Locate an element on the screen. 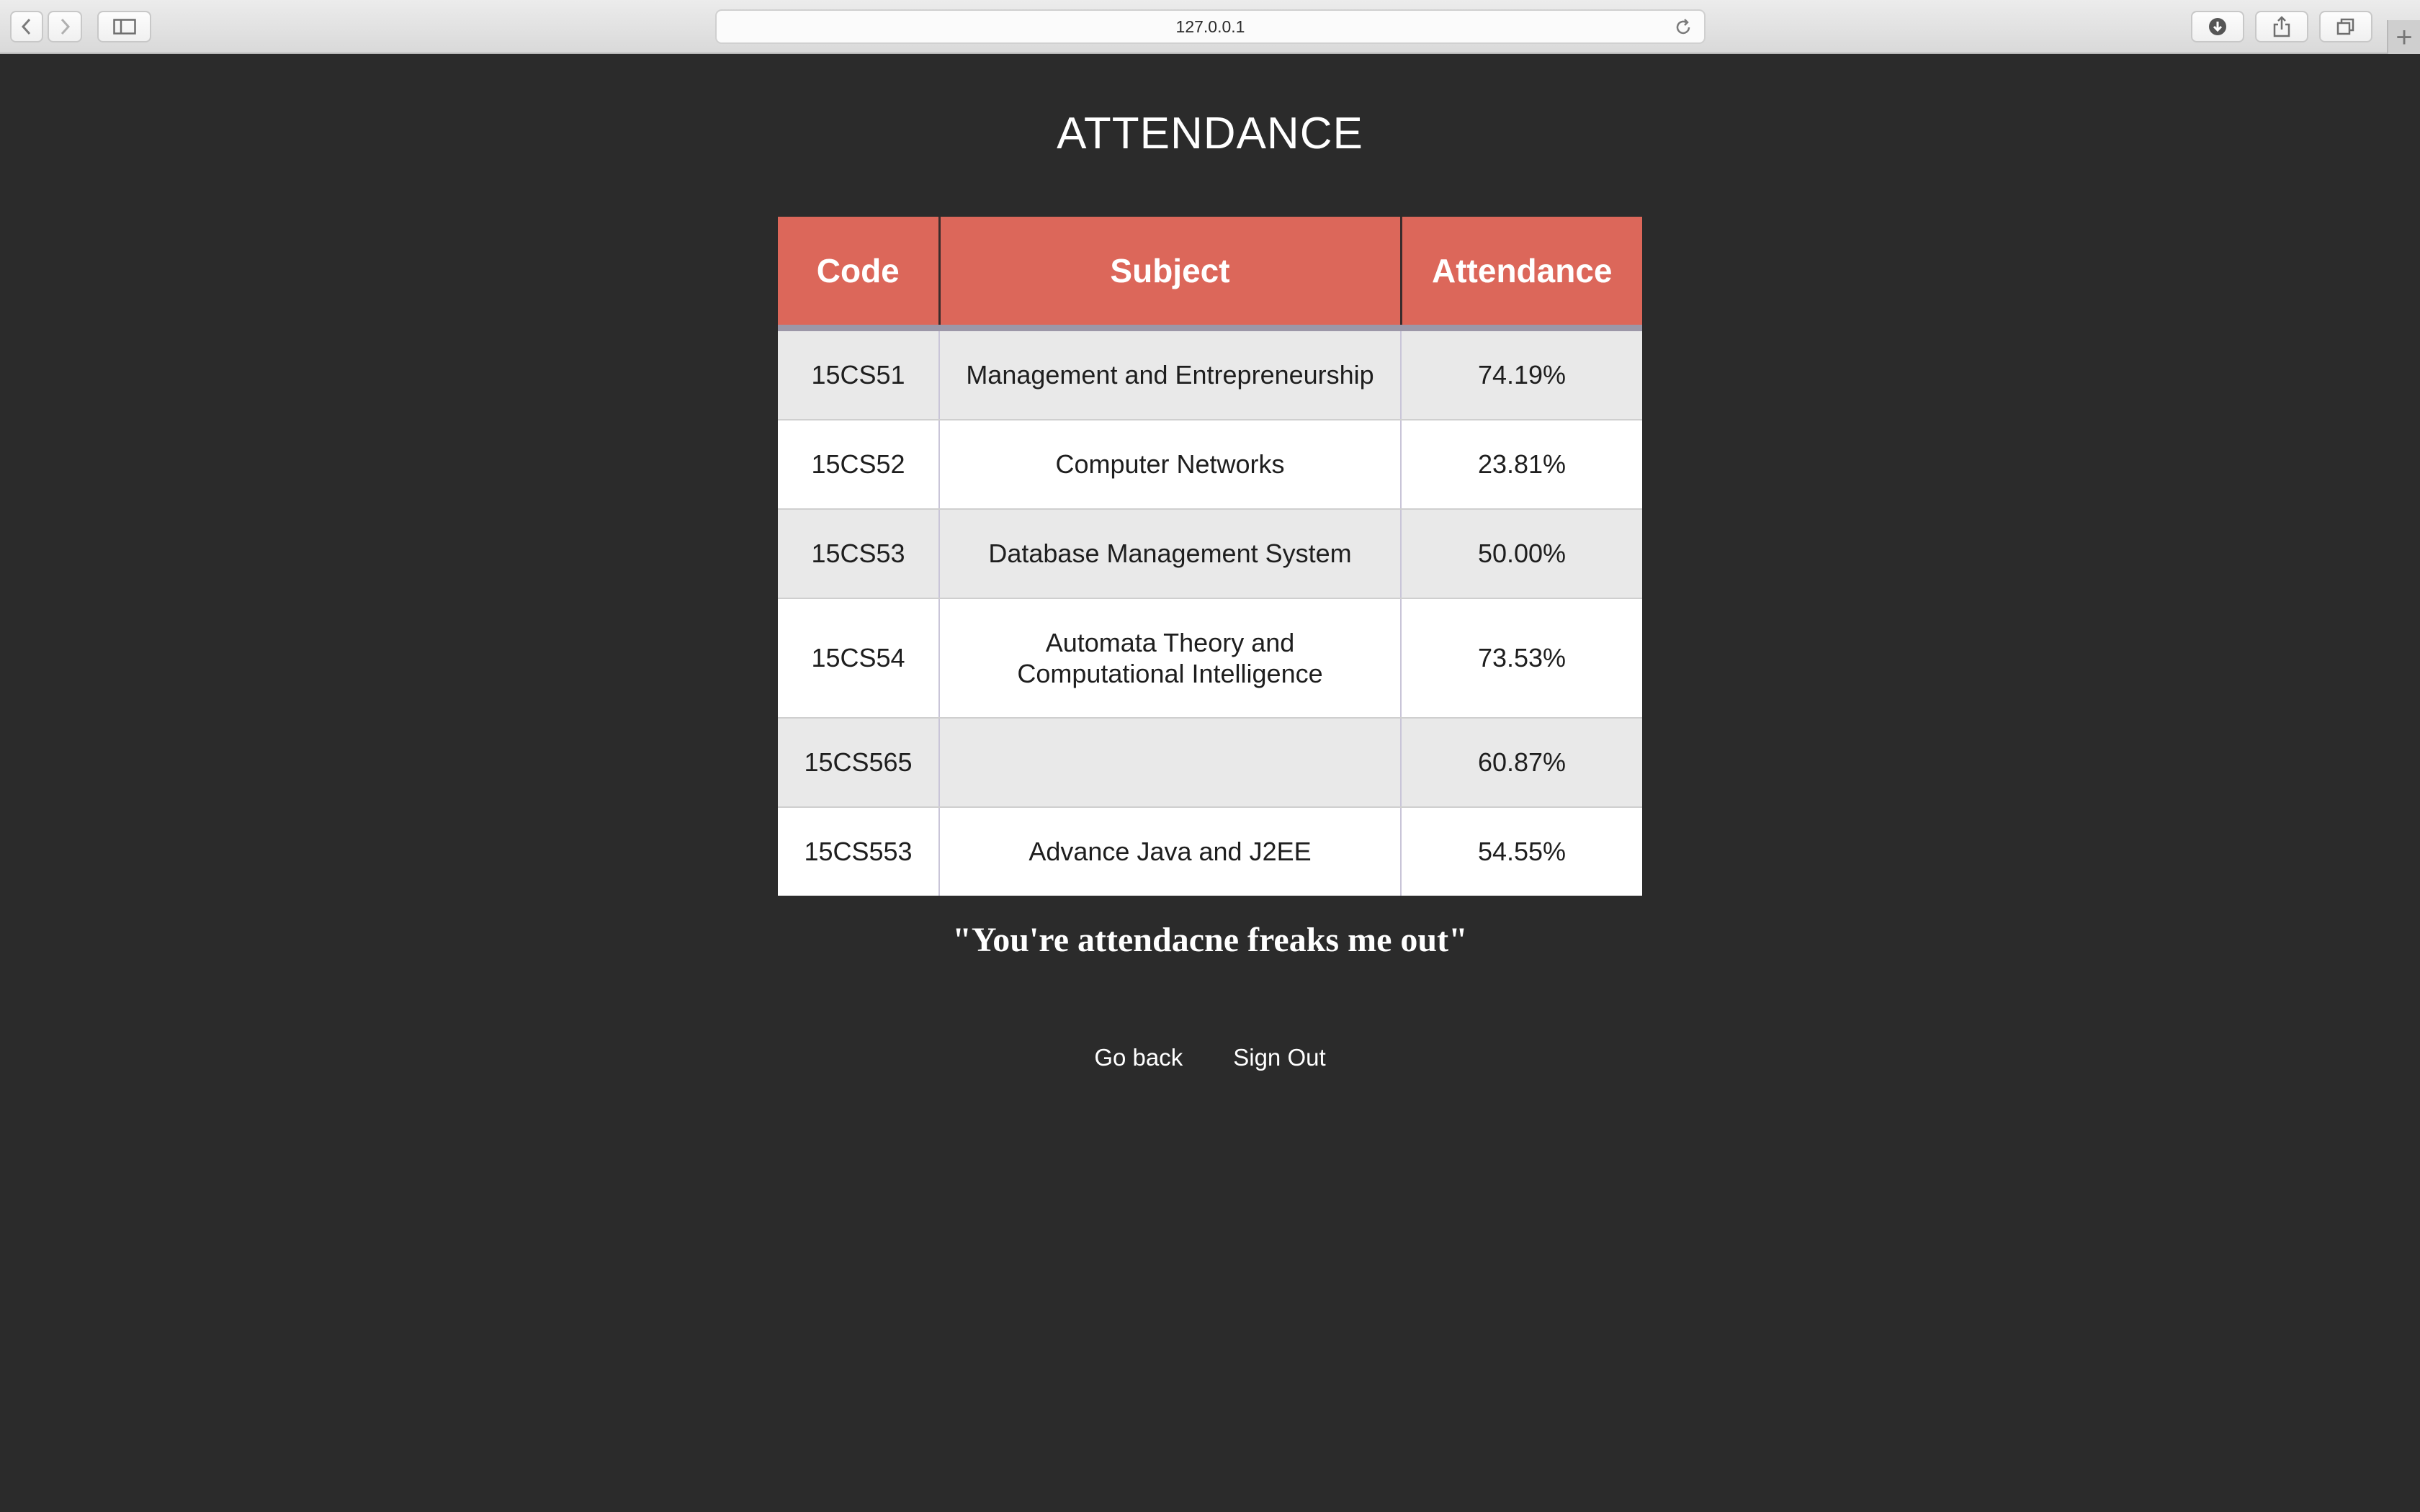 The height and width of the screenshot is (1512, 2420). table-row: 15CS53 Database Management System 50.00% is located at coordinates (1210, 554).